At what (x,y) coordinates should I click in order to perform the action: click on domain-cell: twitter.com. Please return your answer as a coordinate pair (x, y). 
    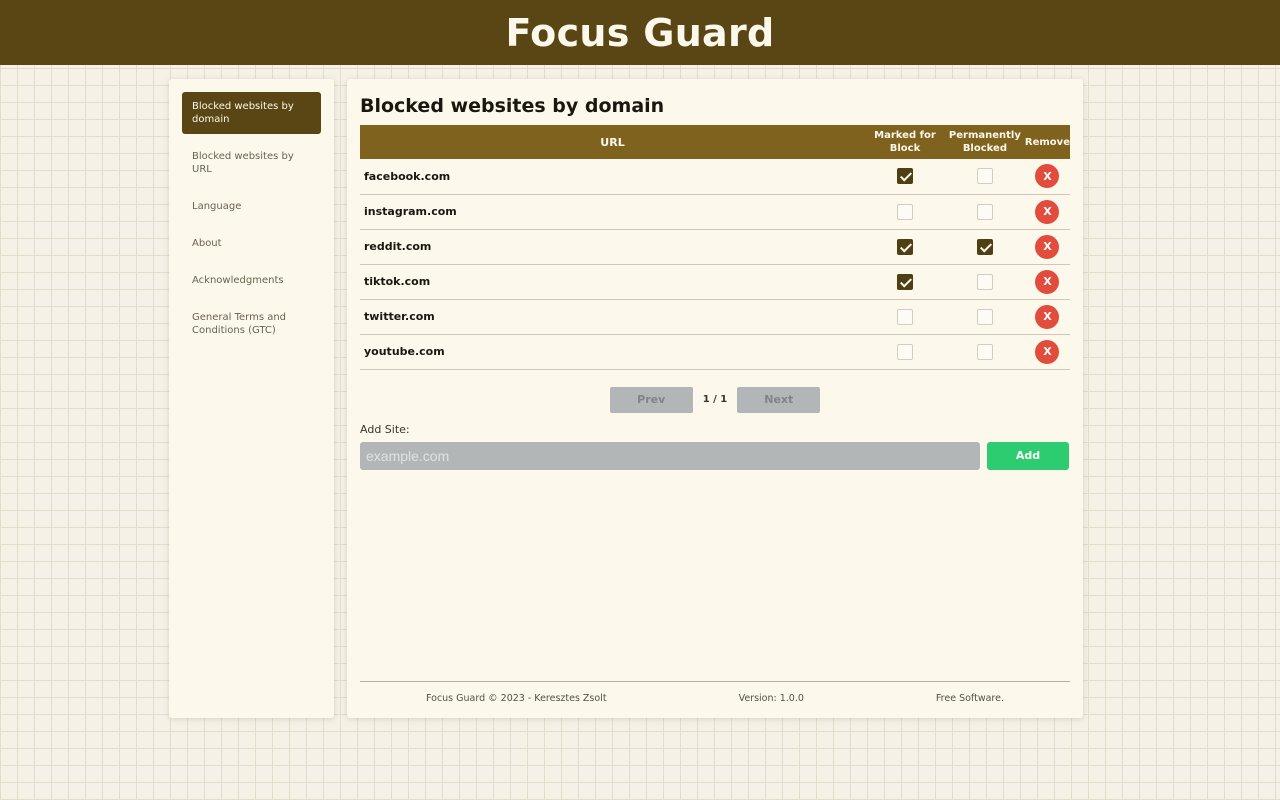
    Looking at the image, I should click on (399, 316).